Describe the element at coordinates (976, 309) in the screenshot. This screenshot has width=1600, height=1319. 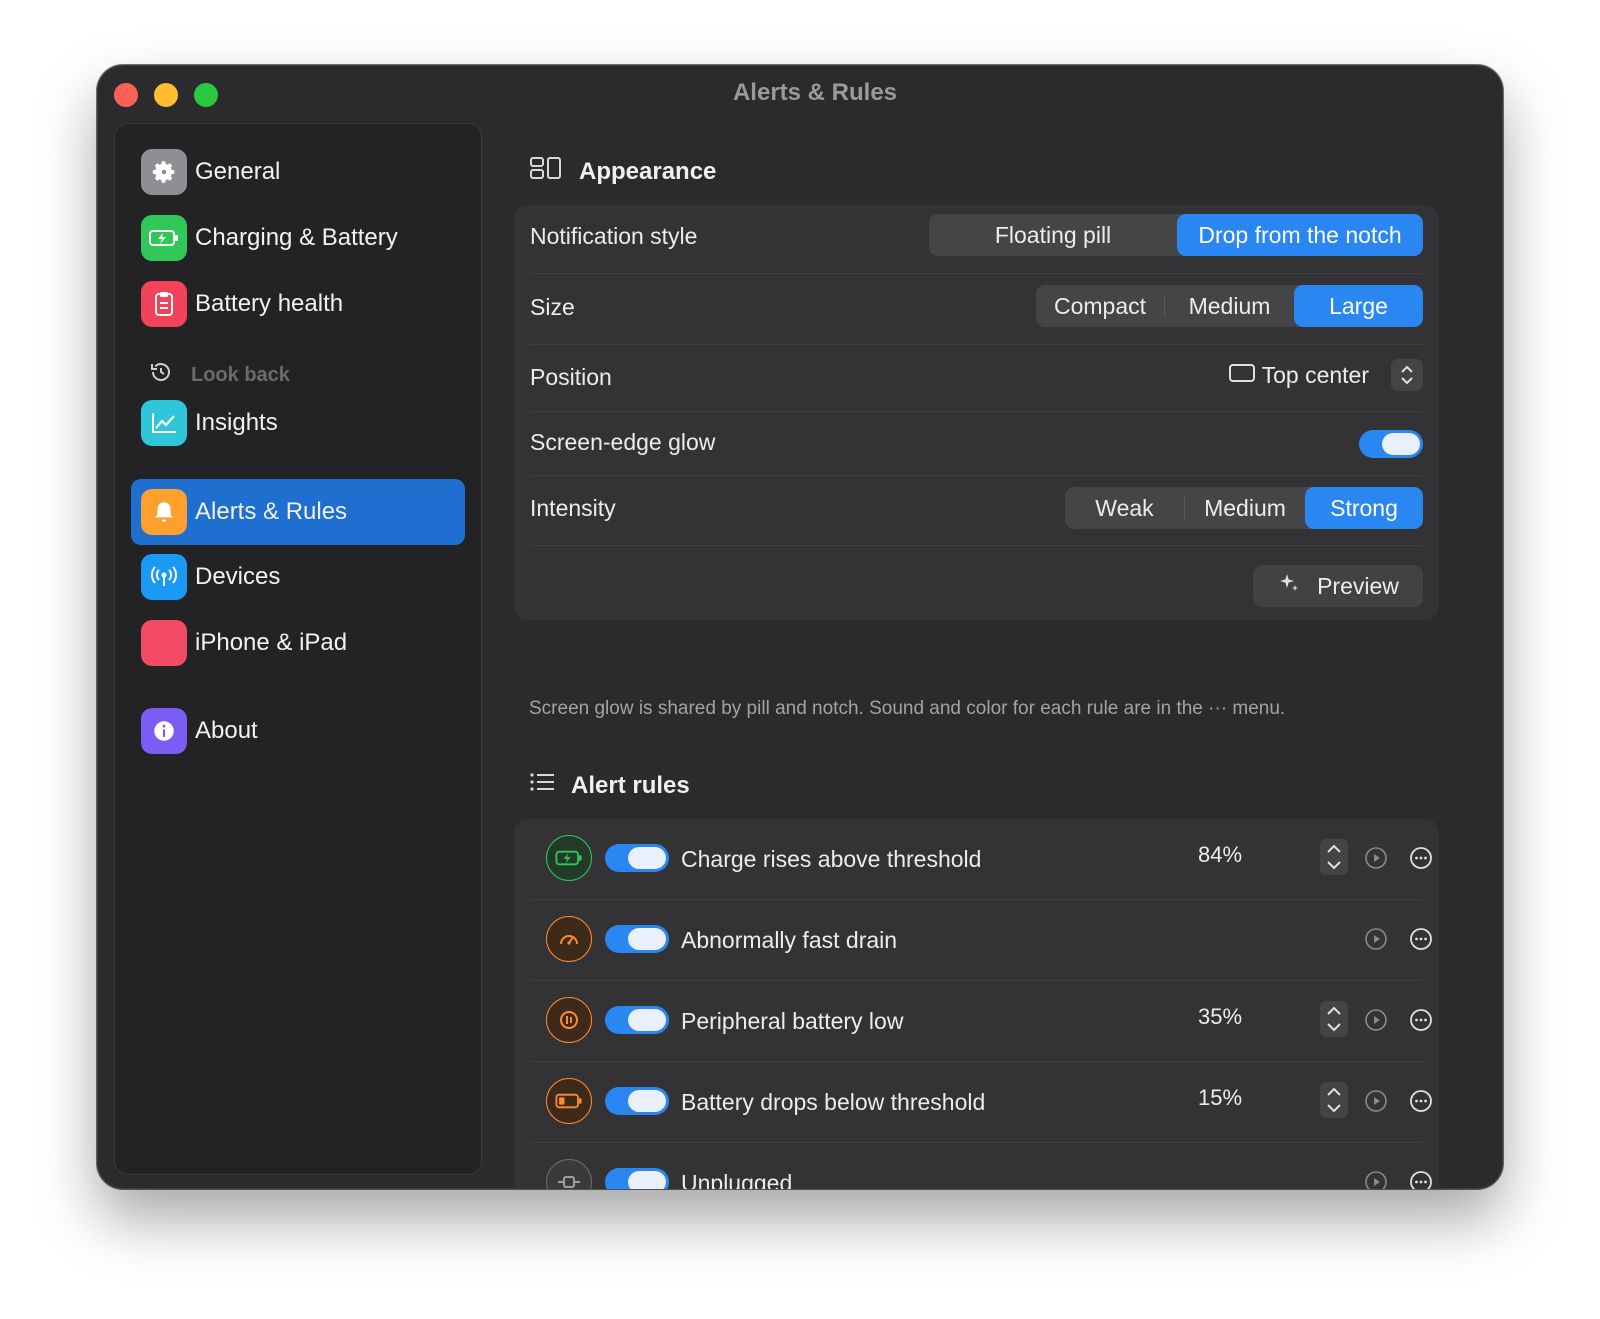
I see `size-row: Size Compact Medium Large` at that location.